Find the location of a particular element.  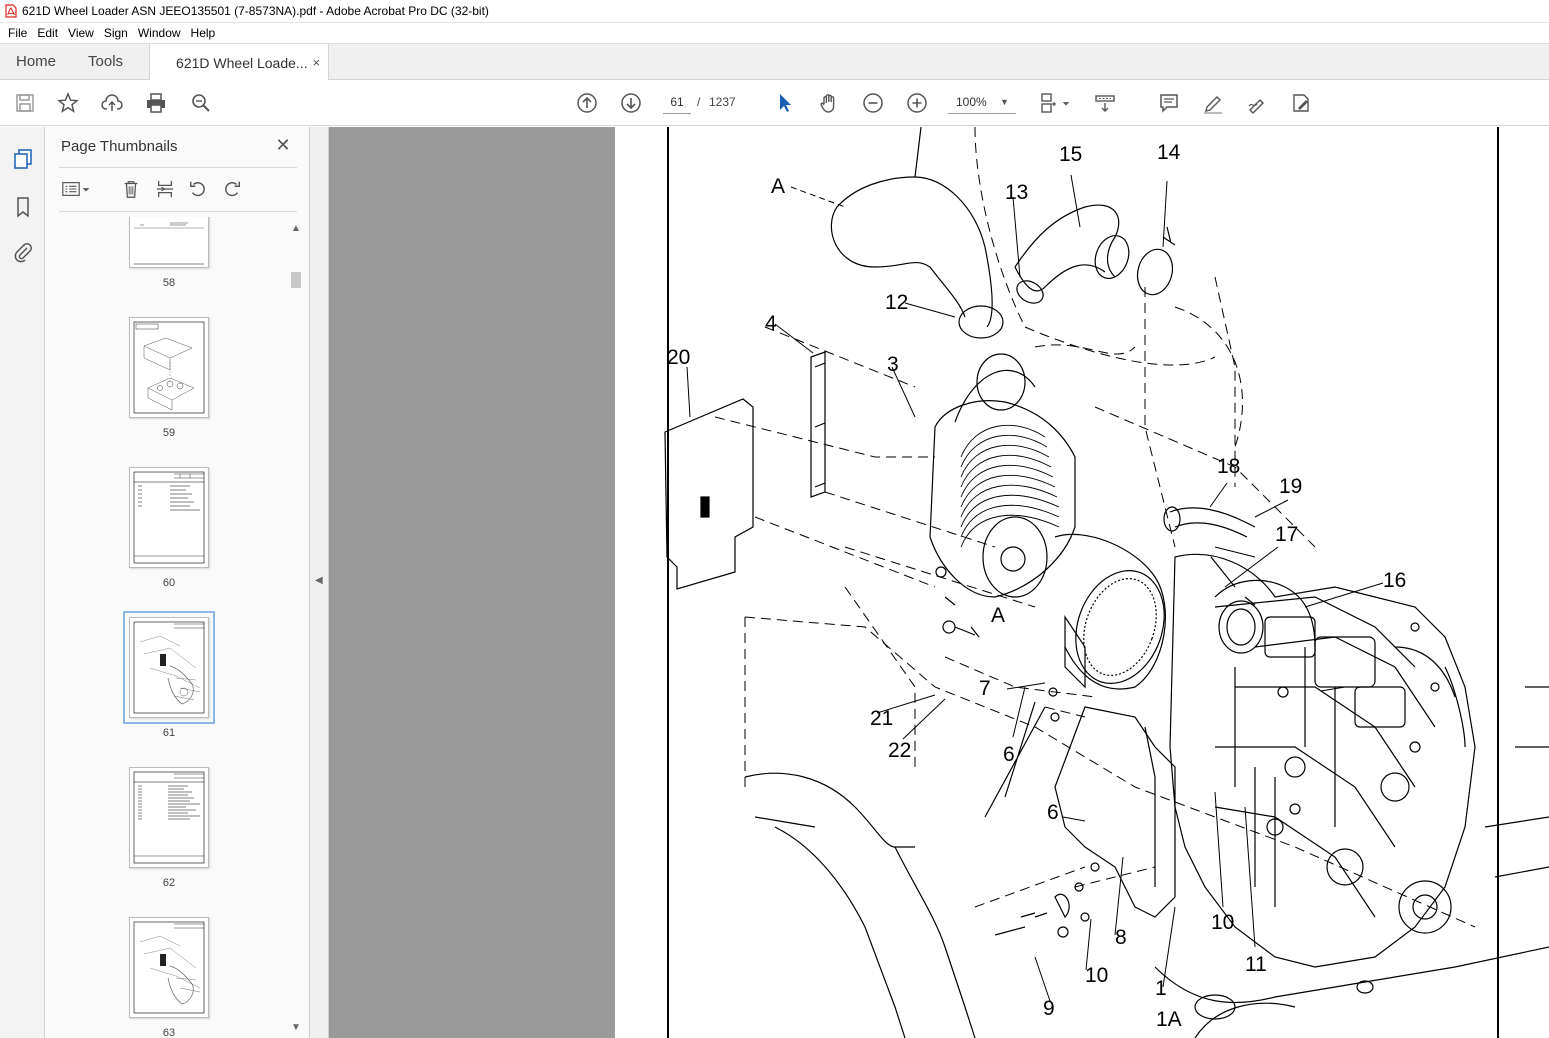

tab-document: 621D Wheel Loade... × is located at coordinates (239, 62).